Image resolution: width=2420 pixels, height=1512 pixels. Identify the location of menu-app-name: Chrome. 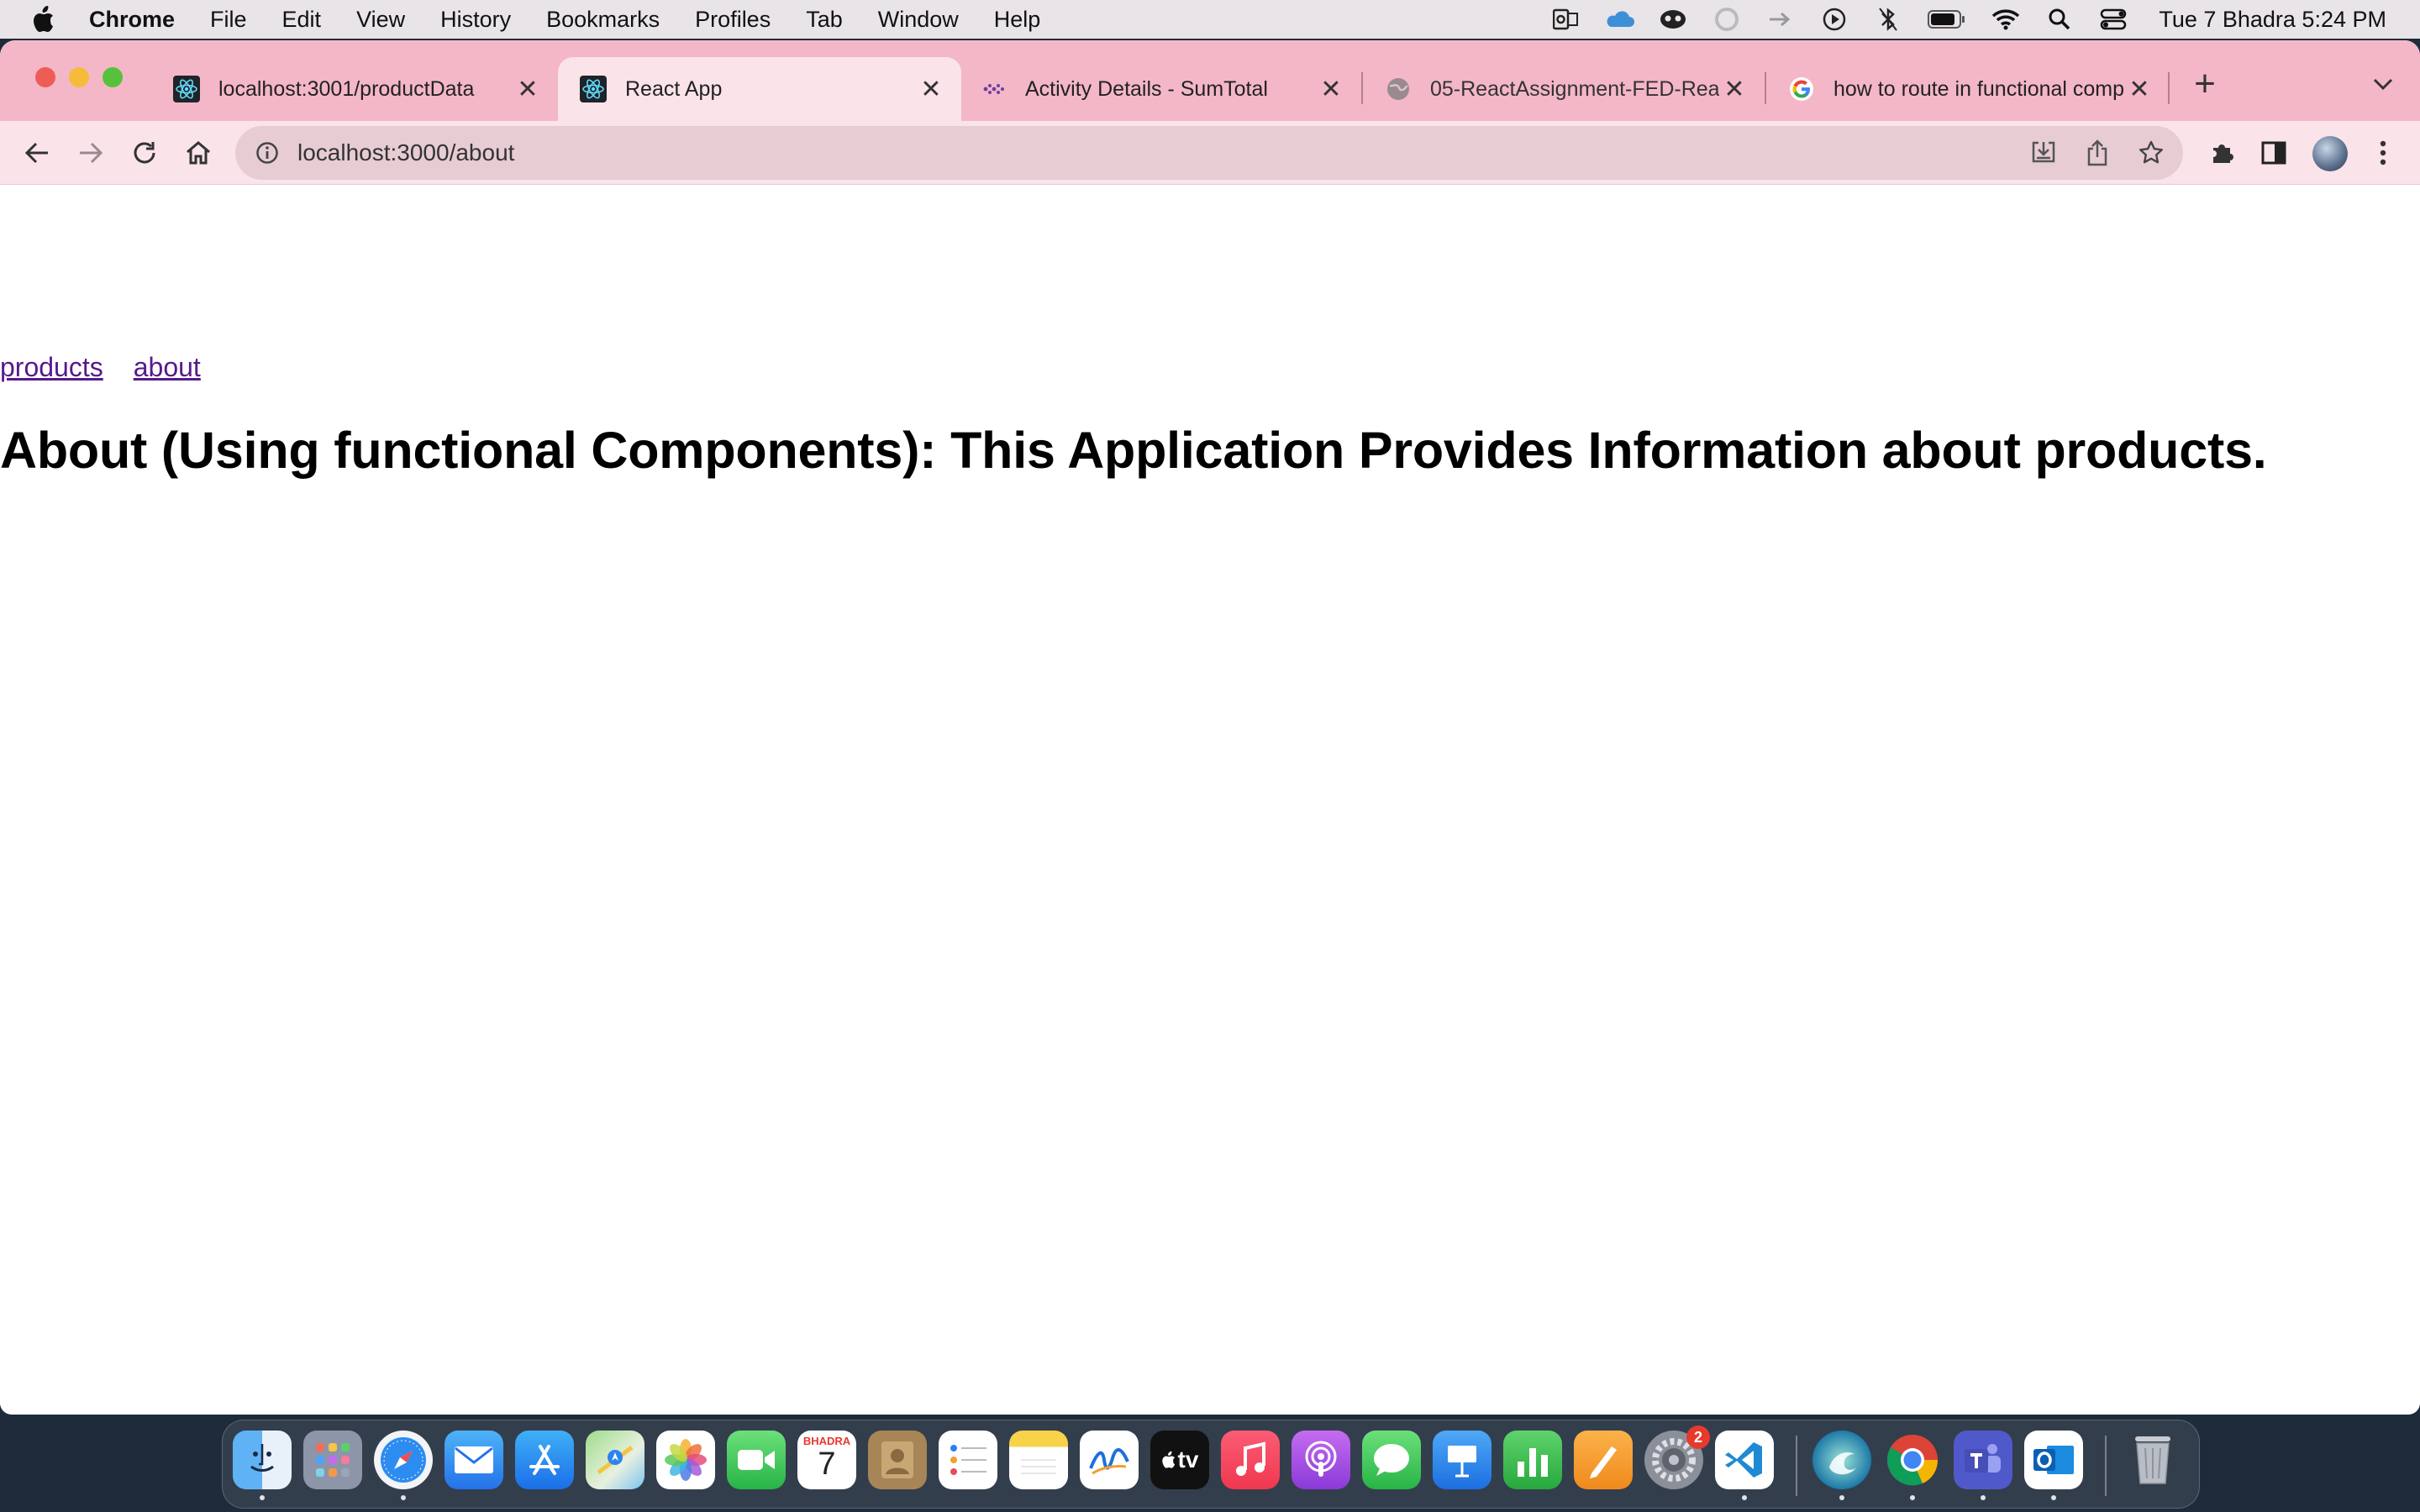
(132, 20).